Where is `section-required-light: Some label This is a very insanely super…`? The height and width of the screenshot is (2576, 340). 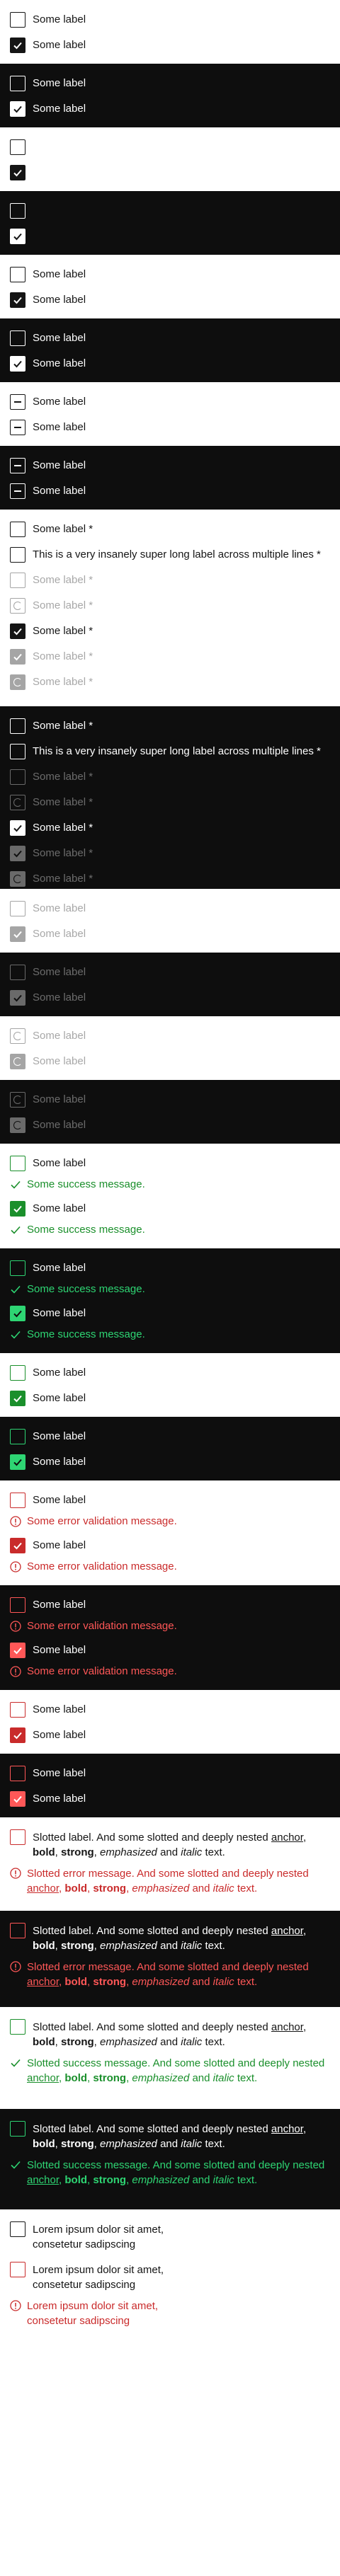 section-required-light: Some label This is a very insanely super… is located at coordinates (170, 608).